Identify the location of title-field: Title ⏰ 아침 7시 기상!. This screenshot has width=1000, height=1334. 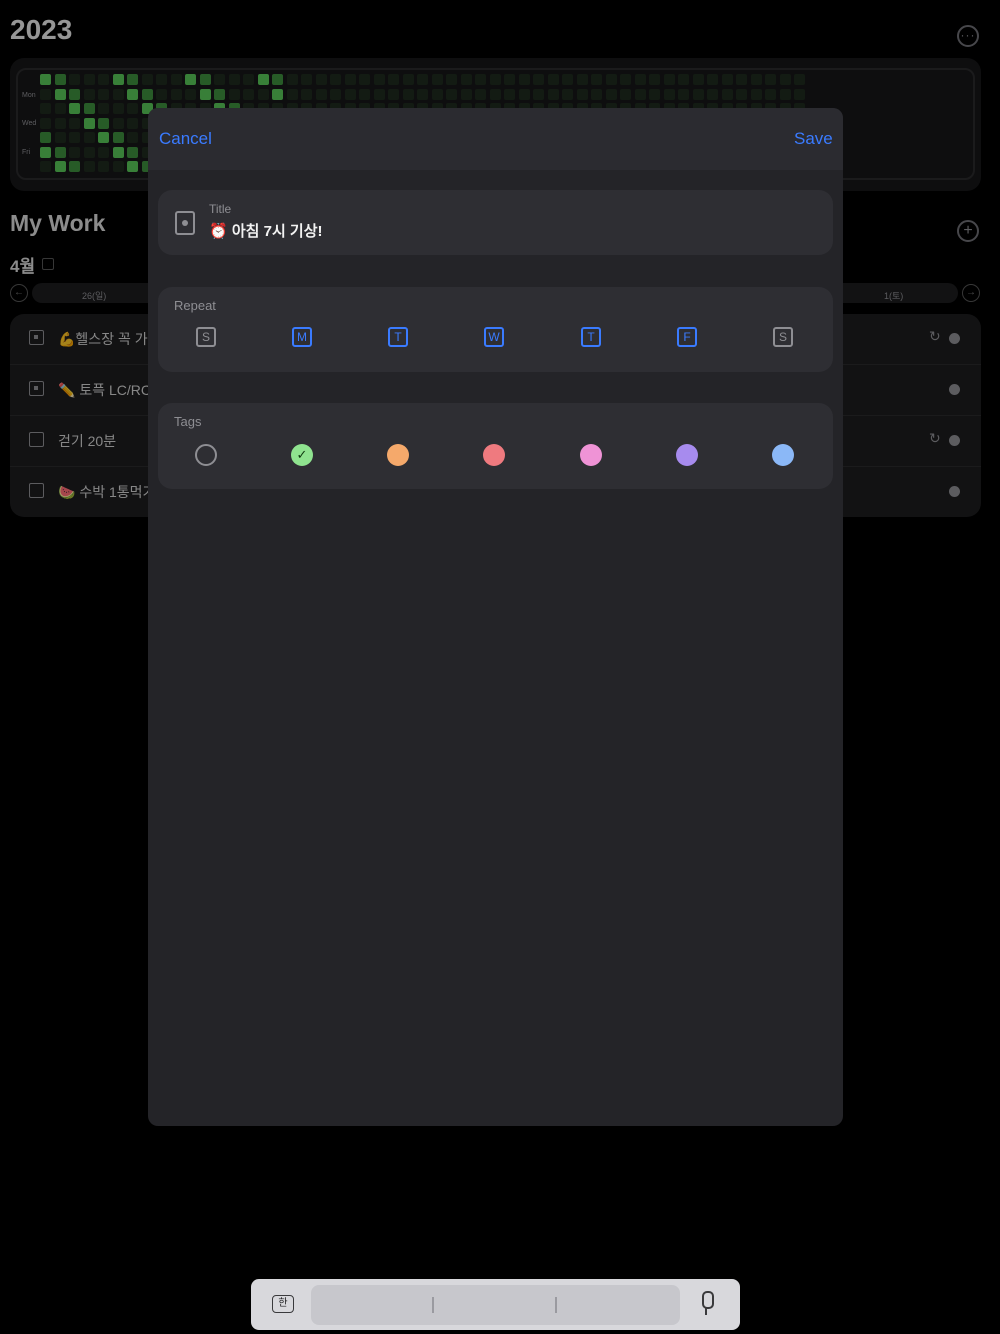
(495, 222).